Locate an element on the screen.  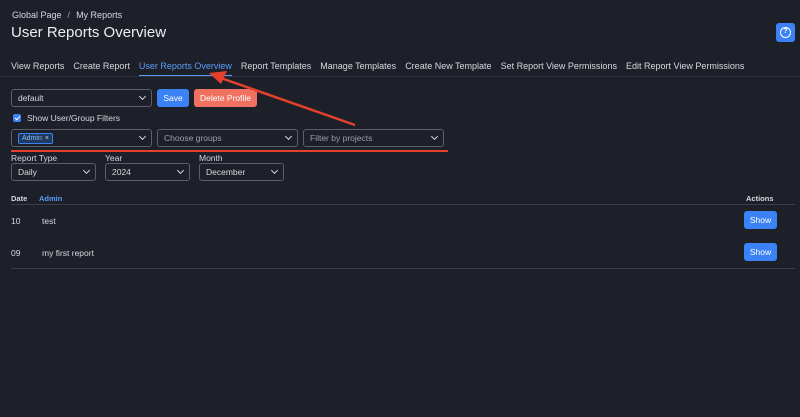
remove-tag-icon: × is located at coordinates (47, 138).